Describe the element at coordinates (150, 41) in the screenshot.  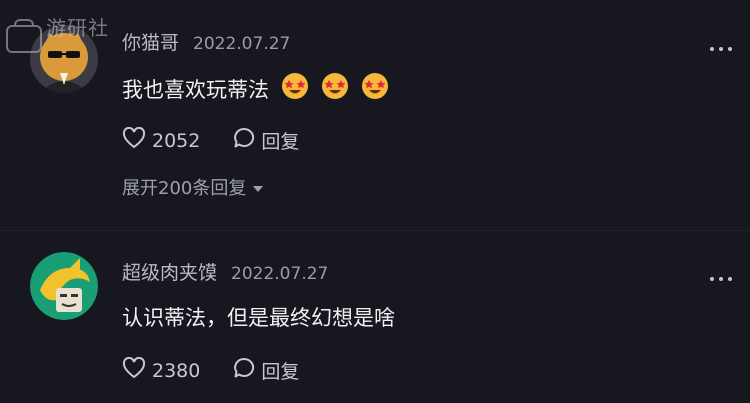
I see `username: 你猫哥` at that location.